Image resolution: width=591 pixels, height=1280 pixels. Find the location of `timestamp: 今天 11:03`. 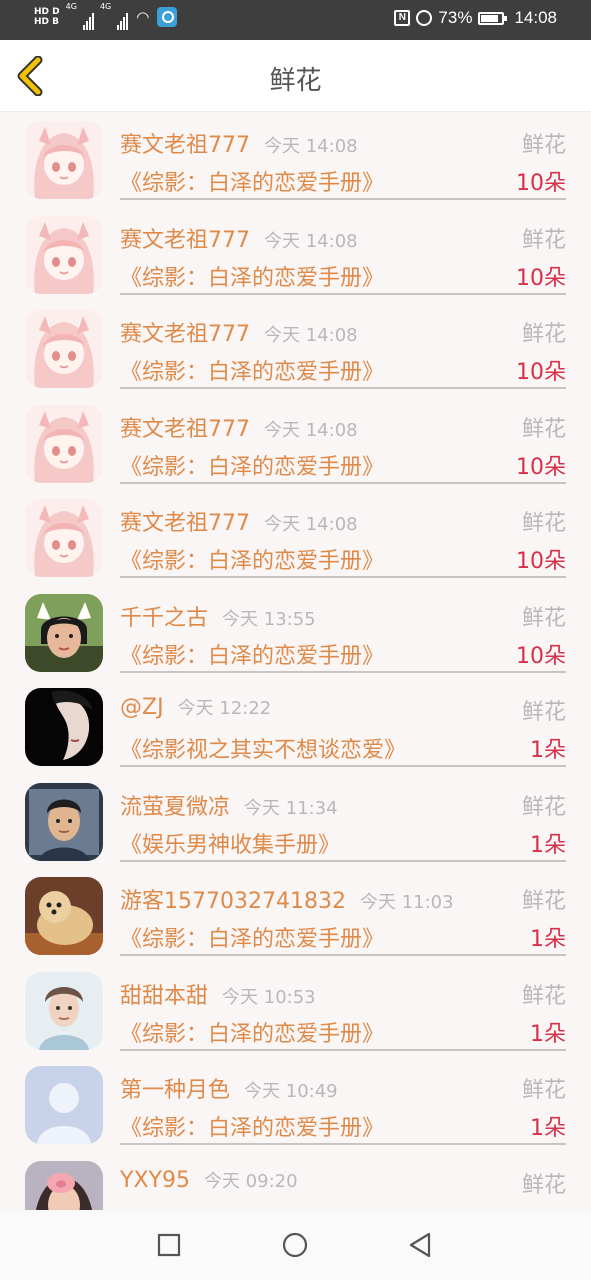

timestamp: 今天 11:03 is located at coordinates (406, 902).